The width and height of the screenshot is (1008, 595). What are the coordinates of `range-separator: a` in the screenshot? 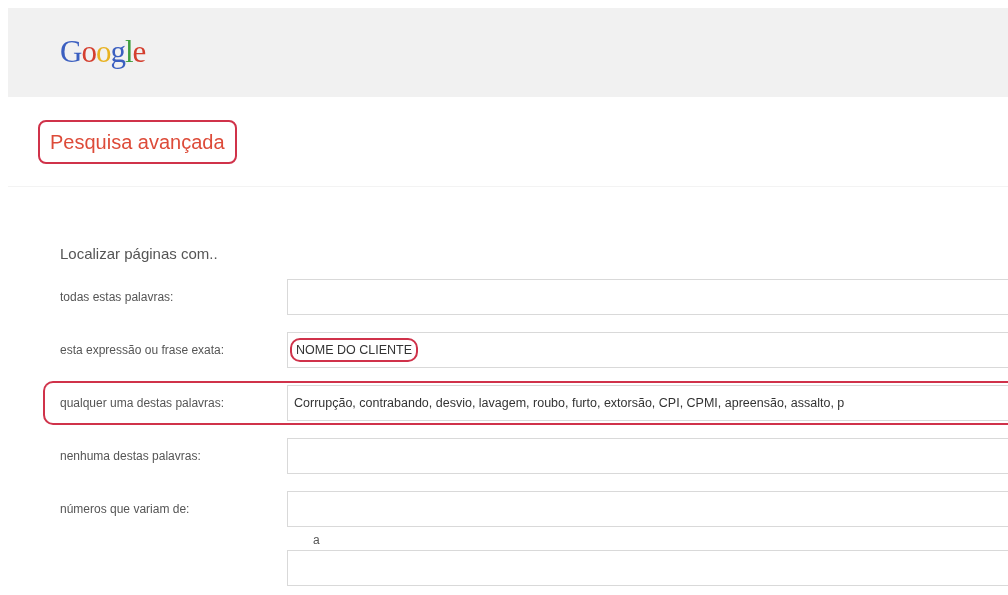 It's located at (316, 540).